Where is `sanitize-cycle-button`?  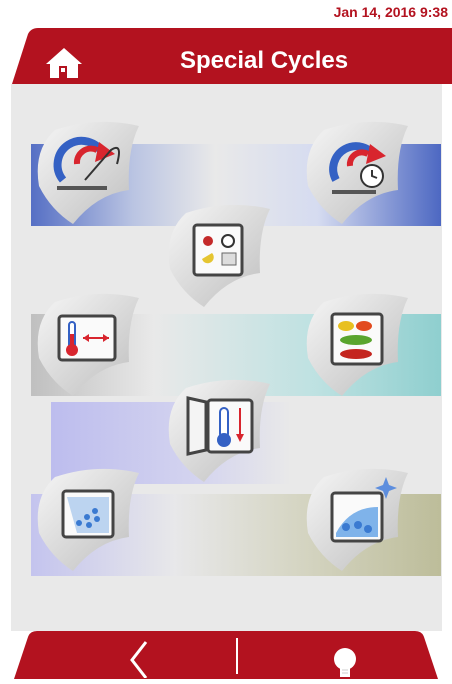 sanitize-cycle-button is located at coordinates (358, 519).